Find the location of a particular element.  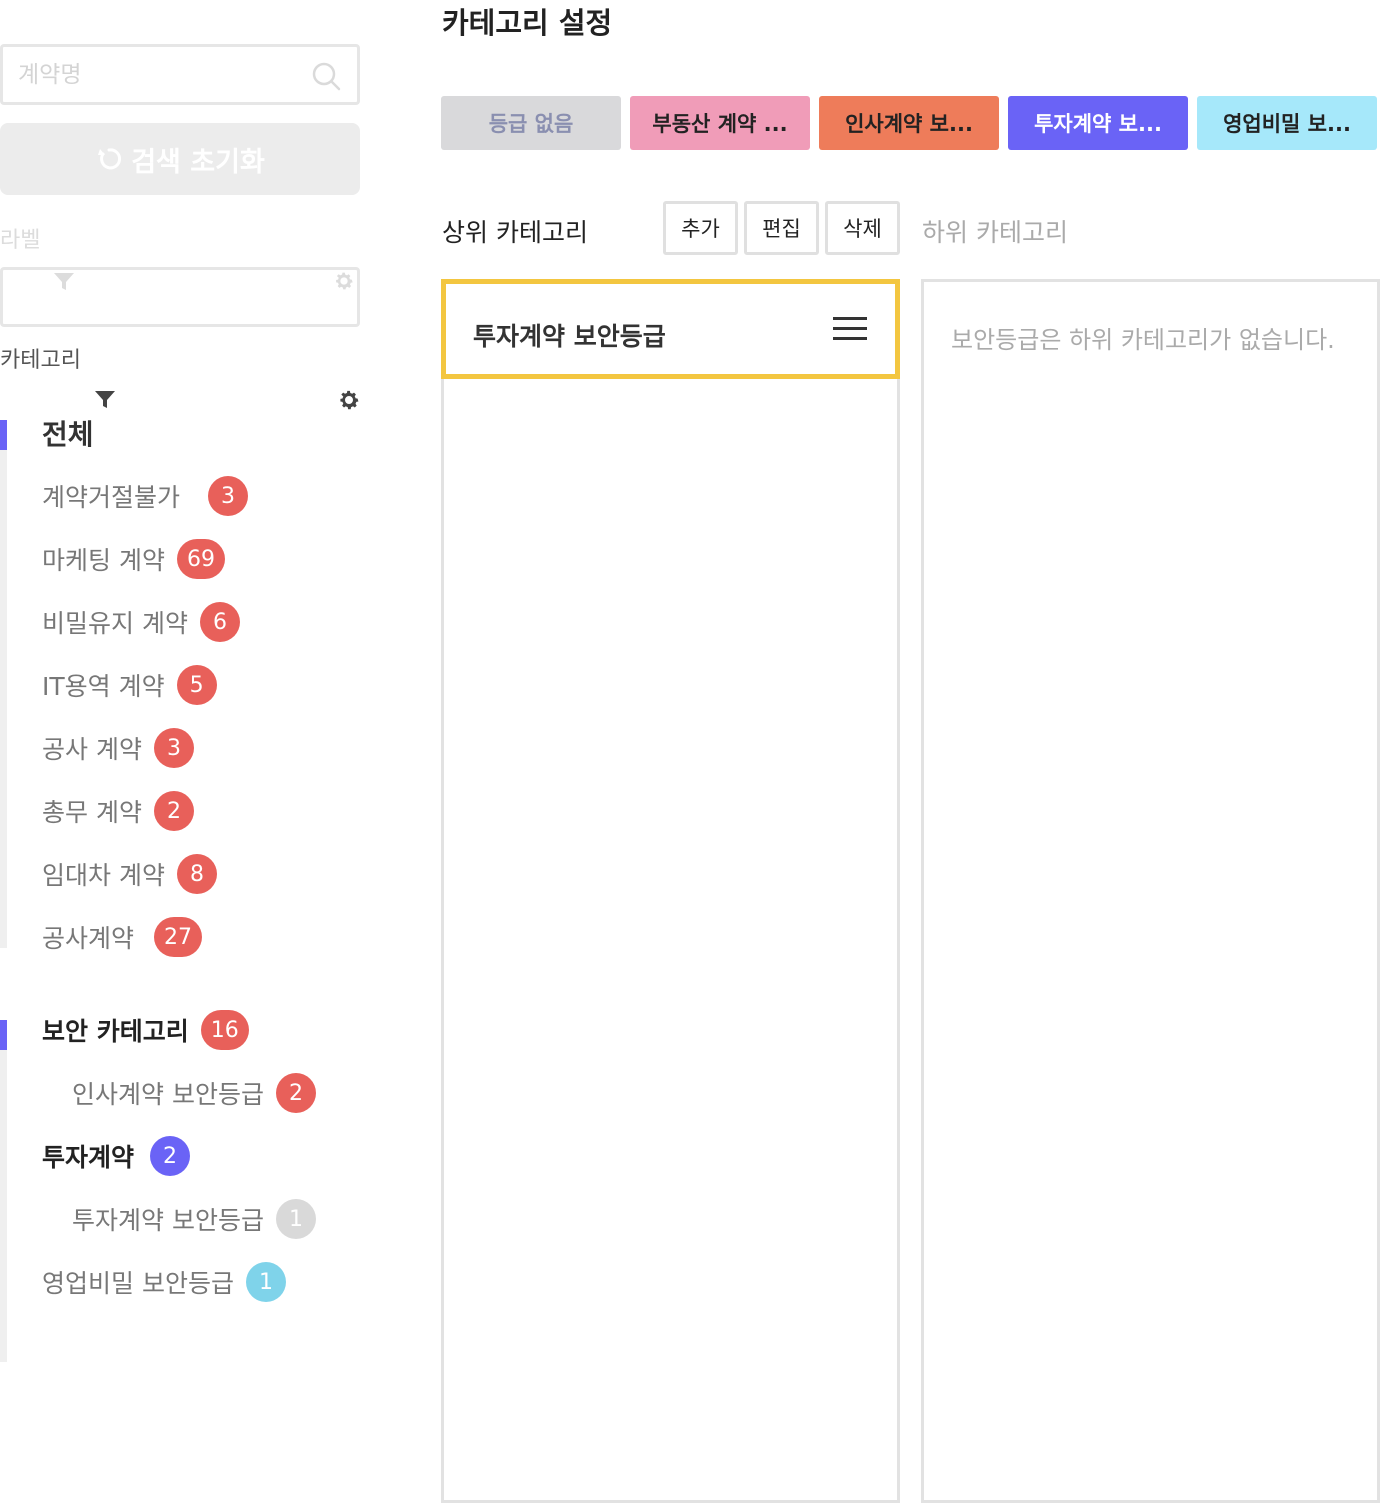

tree-item-all: 전체 is located at coordinates (68, 433).